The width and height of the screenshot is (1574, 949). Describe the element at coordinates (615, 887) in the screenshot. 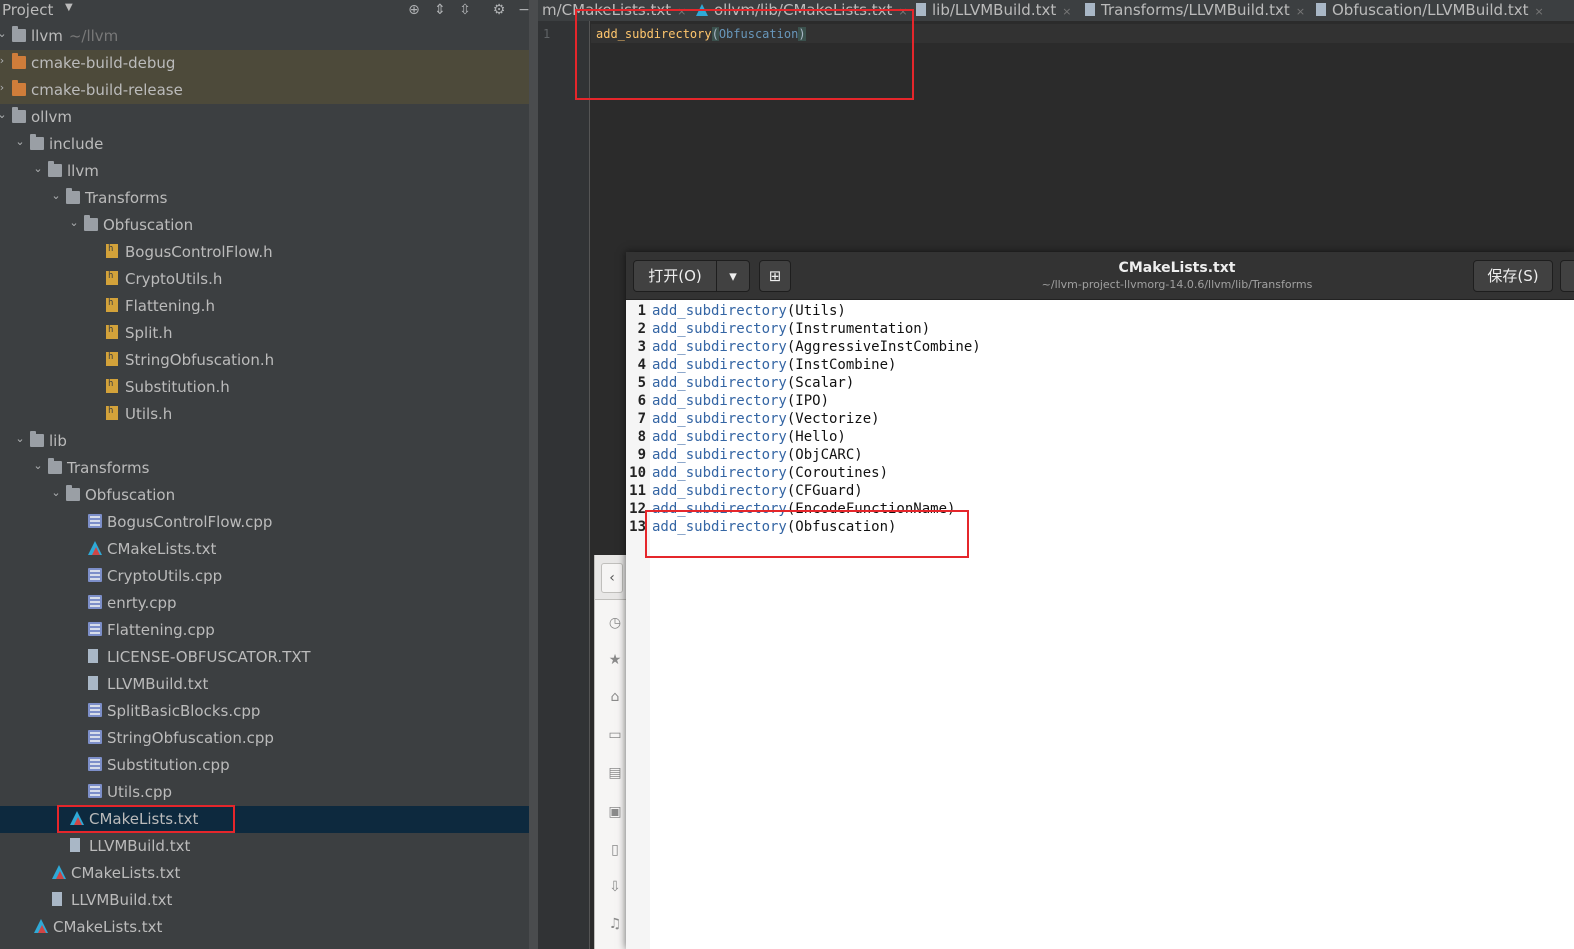

I see `downloads-icon: ⇩` at that location.